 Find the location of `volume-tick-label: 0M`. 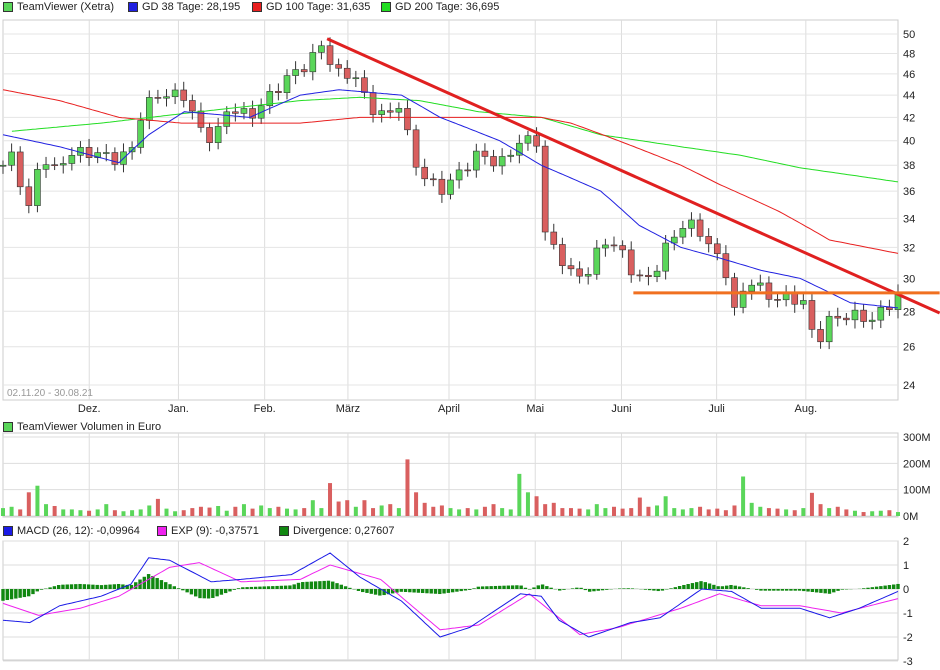

volume-tick-label: 0M is located at coordinates (910, 517).